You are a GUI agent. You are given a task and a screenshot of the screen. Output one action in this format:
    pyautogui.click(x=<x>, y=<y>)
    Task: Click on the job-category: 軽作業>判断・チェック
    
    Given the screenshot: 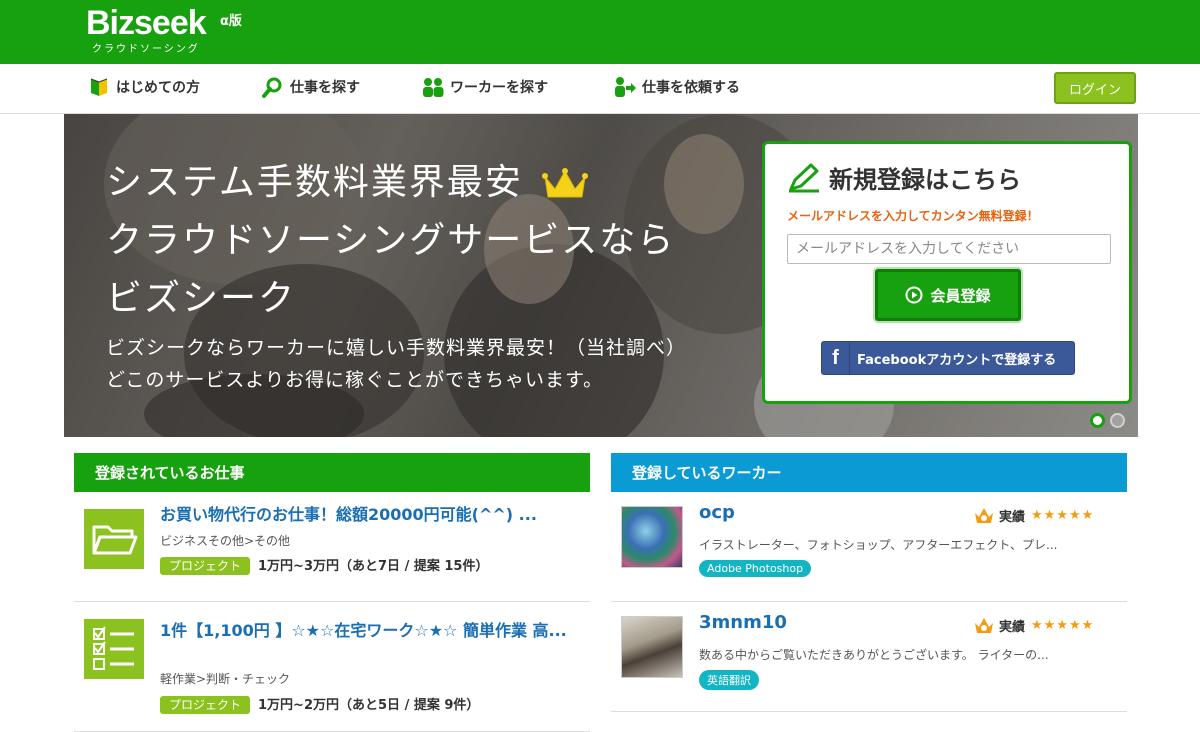 What is the action you would take?
    pyautogui.click(x=225, y=679)
    